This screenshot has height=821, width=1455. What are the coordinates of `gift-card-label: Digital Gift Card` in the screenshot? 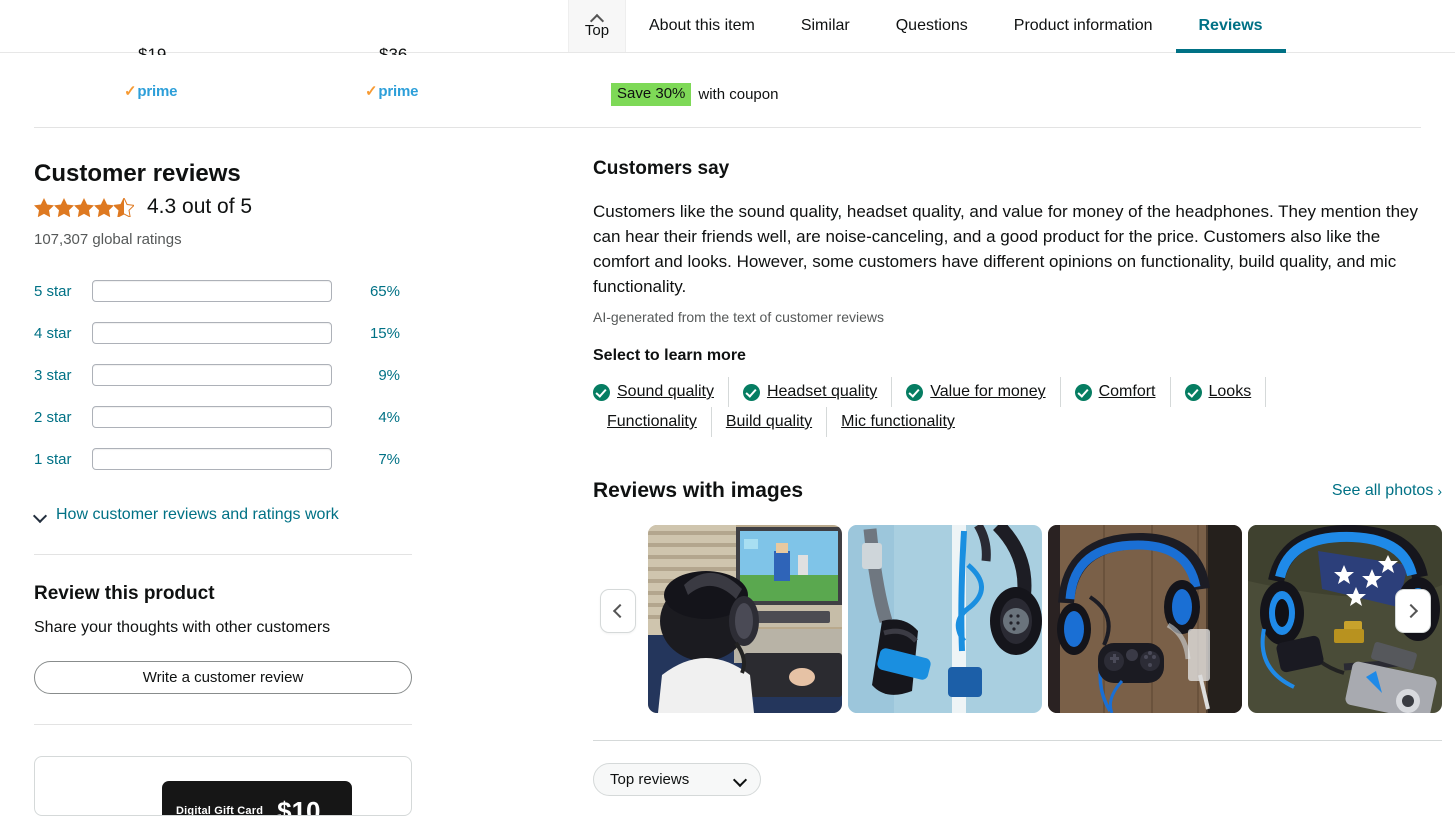 It's located at (220, 810).